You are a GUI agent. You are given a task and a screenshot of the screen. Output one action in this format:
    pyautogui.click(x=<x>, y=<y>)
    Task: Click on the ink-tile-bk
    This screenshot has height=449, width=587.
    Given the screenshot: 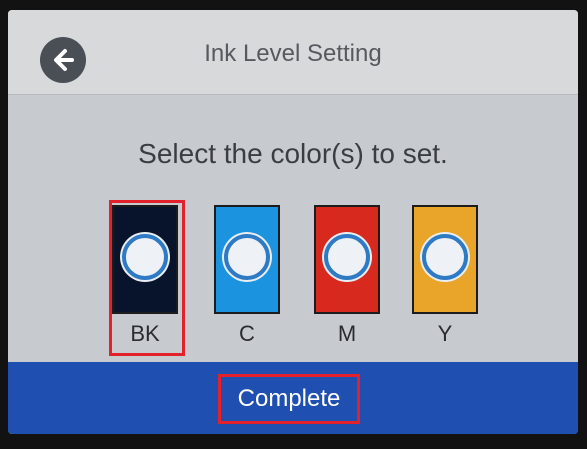 What is the action you would take?
    pyautogui.click(x=145, y=259)
    